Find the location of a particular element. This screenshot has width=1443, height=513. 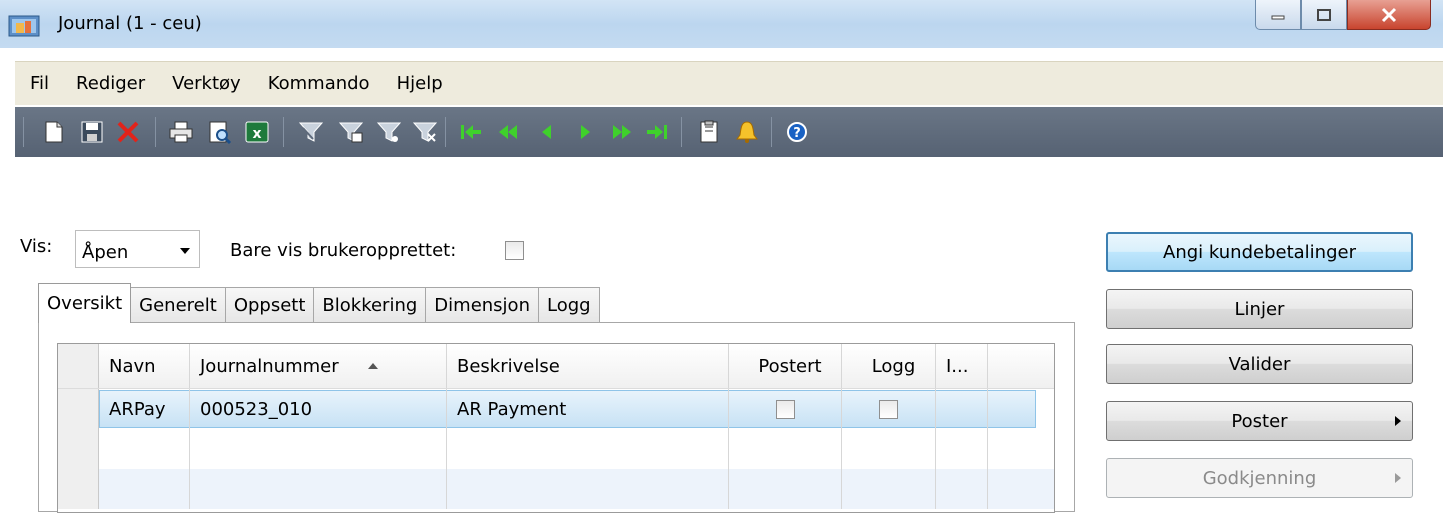

menu-kommando: Kommando is located at coordinates (319, 83).